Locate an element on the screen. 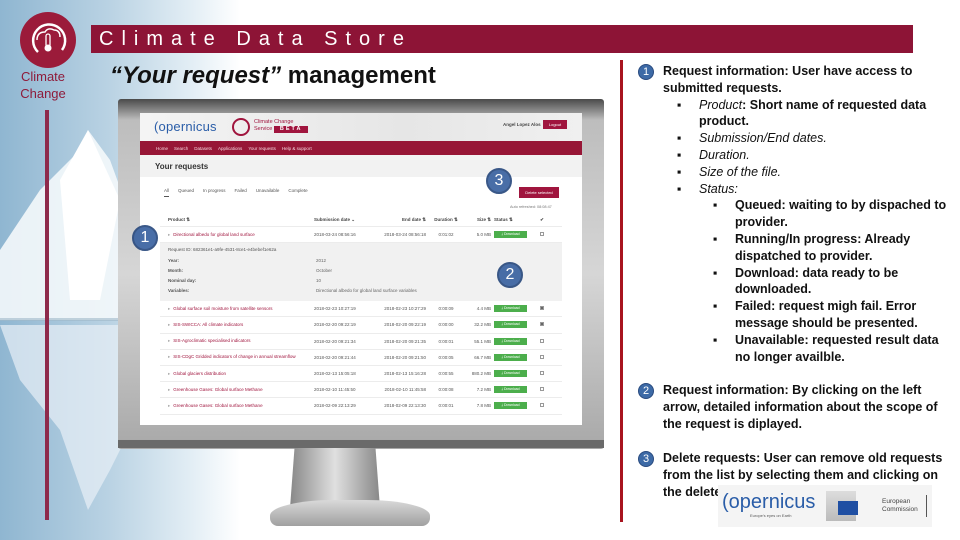 This screenshot has width=960, height=540. nav-your-requests: Your requests is located at coordinates (262, 148).